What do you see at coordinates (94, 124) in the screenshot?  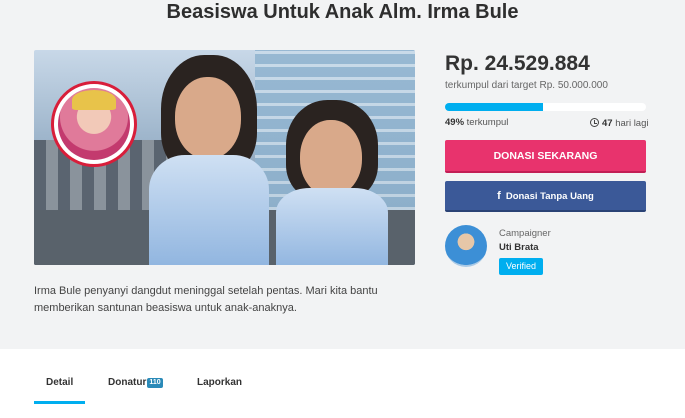 I see `portrait-badge` at bounding box center [94, 124].